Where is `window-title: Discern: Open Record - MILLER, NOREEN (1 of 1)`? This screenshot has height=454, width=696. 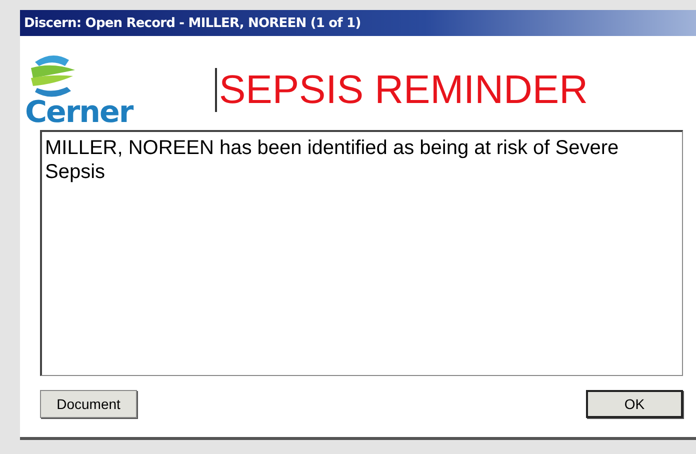
window-title: Discern: Open Record - MILLER, NOREEN (1 of 1) is located at coordinates (358, 23).